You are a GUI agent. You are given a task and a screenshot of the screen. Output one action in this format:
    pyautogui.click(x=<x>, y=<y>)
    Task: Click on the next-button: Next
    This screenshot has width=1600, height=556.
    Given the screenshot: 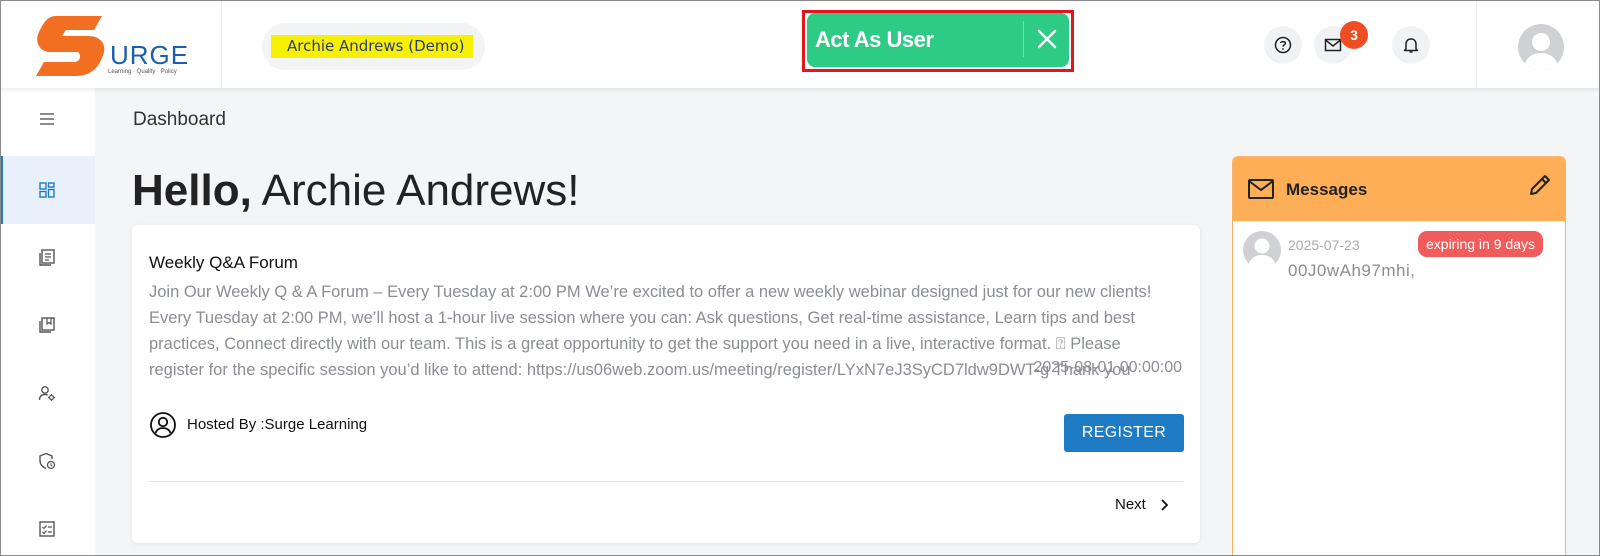 What is the action you would take?
    pyautogui.click(x=1142, y=504)
    